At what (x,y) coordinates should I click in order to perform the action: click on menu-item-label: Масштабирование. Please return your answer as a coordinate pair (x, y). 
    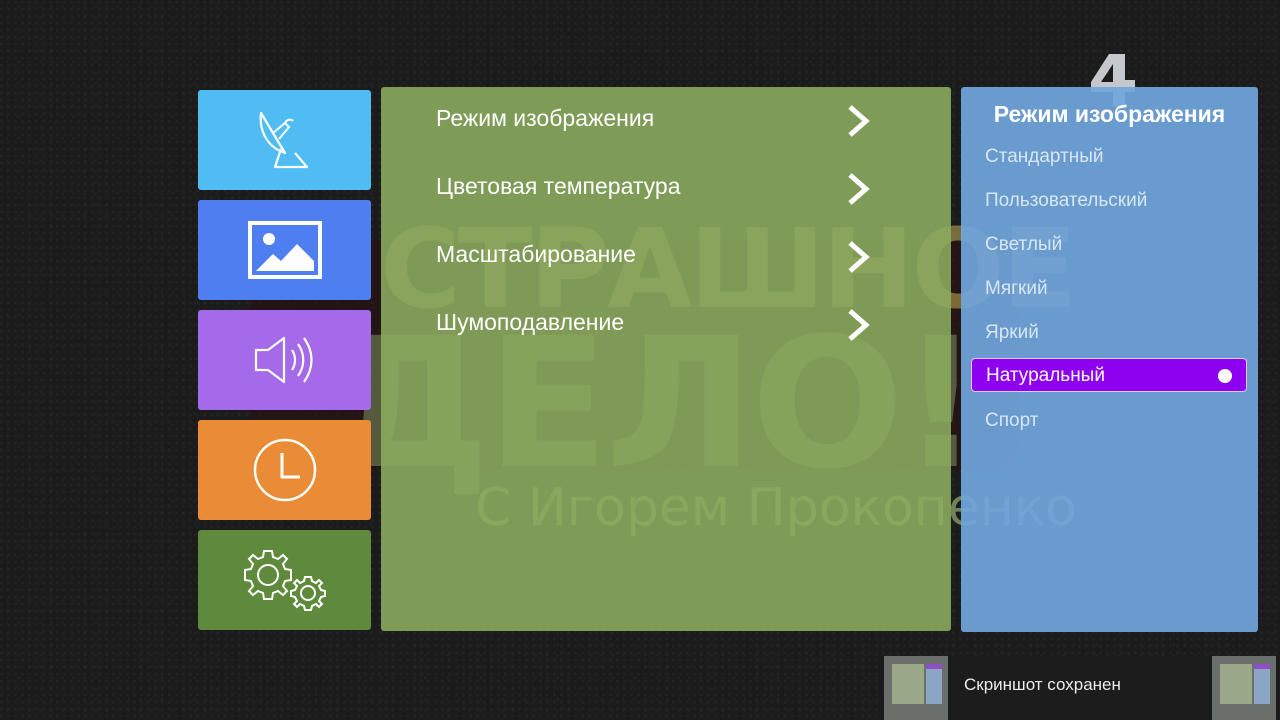
    Looking at the image, I should click on (536, 254).